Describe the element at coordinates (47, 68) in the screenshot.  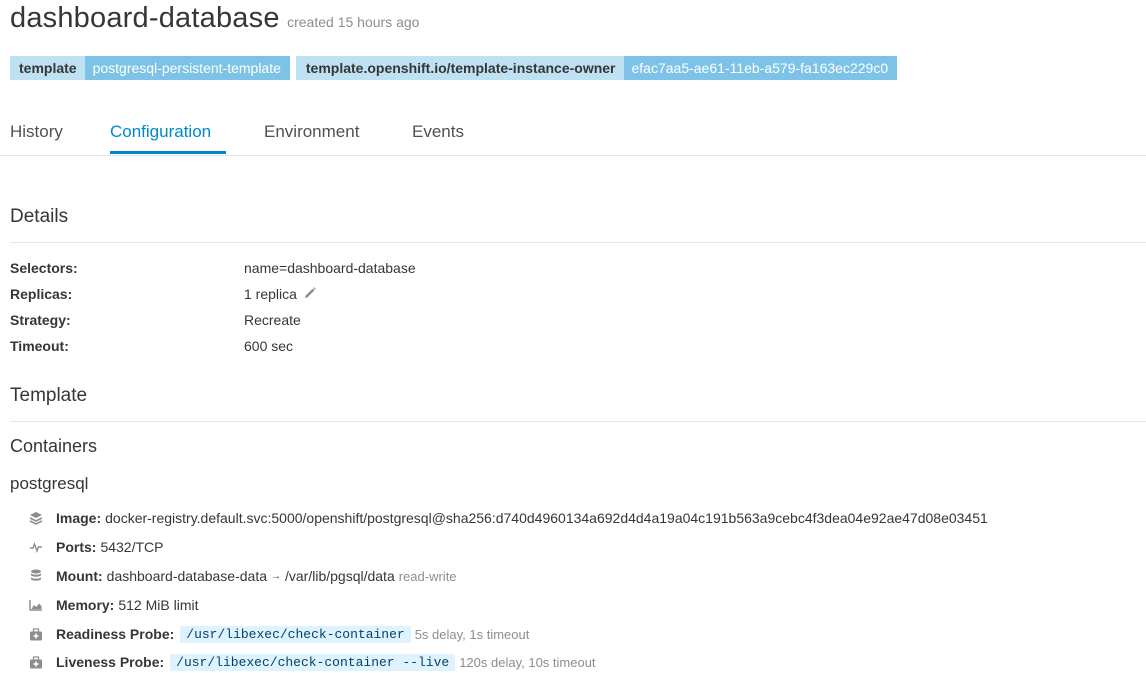
I see `label-key: template` at that location.